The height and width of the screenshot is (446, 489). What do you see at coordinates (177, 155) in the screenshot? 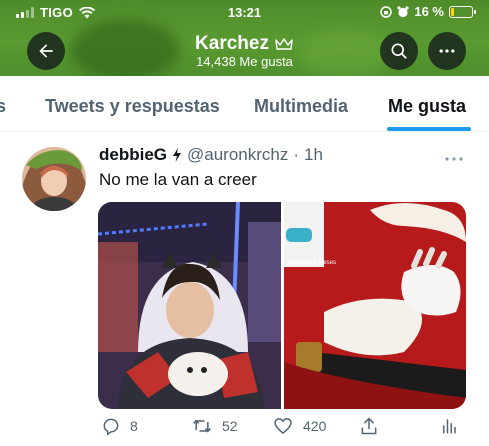
I see `lightning-icon` at bounding box center [177, 155].